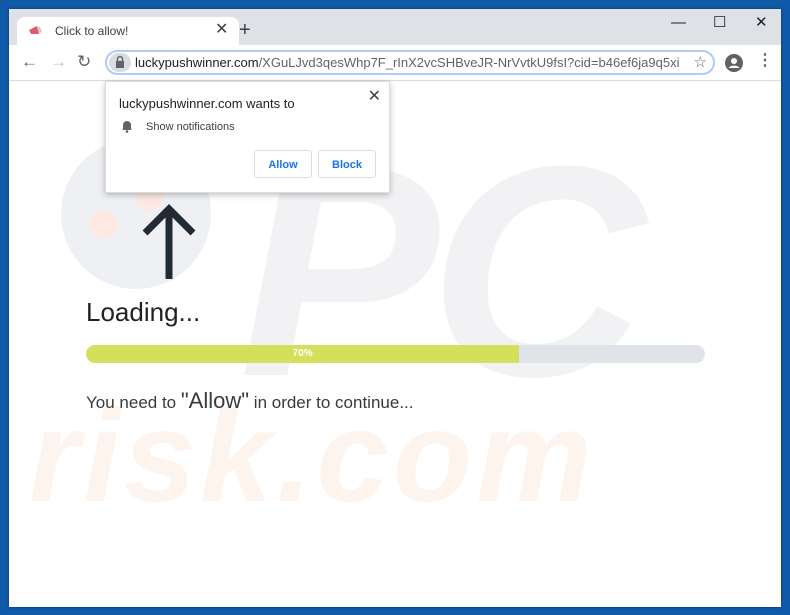 The image size is (790, 615). Describe the element at coordinates (127, 127) in the screenshot. I see `bell-icon` at that location.